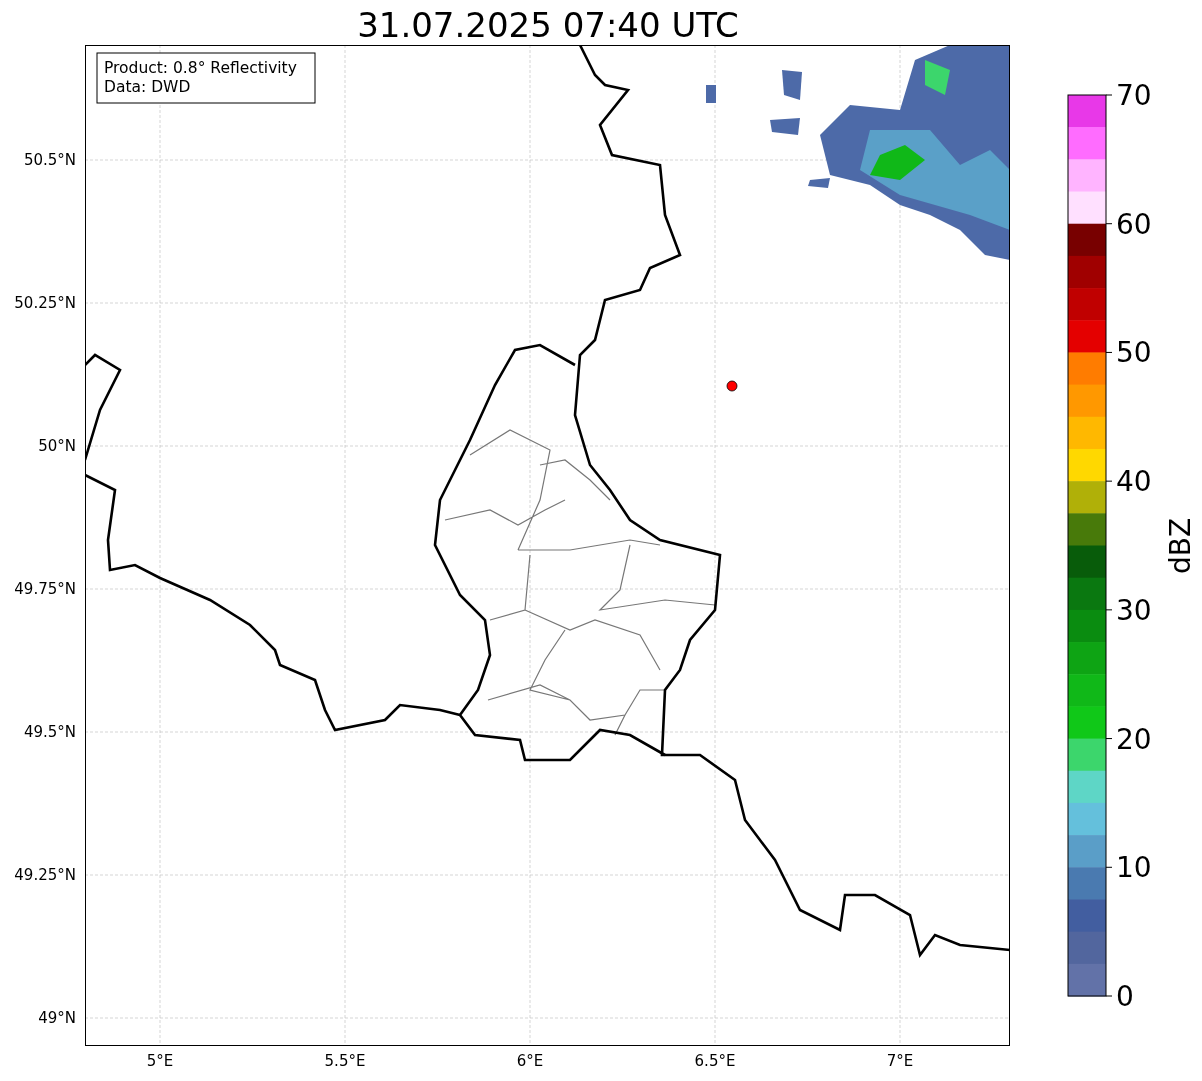 Image resolution: width=1202 pixels, height=1081 pixels. Describe the element at coordinates (900, 1061) in the screenshot. I see `longitude-label: 7°E` at that location.